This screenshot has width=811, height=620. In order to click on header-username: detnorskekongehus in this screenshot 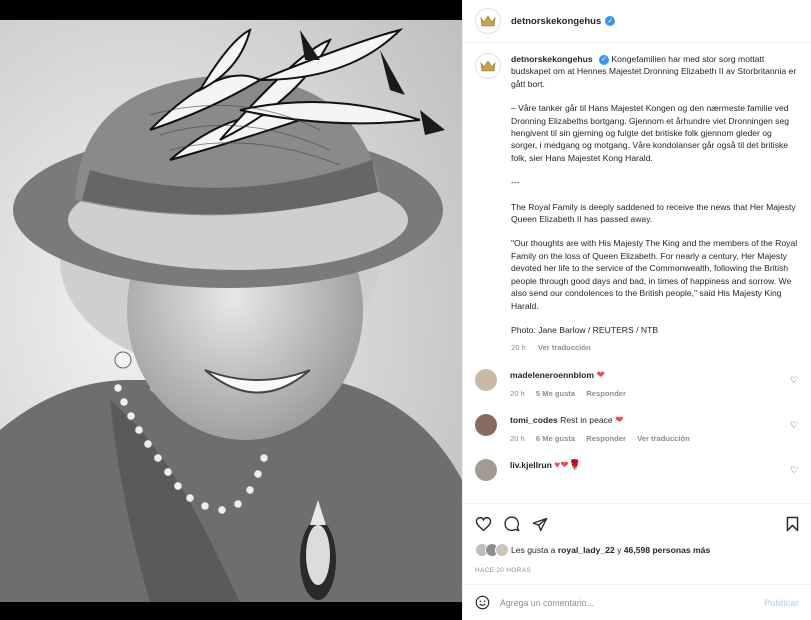, I will do `click(556, 21)`.